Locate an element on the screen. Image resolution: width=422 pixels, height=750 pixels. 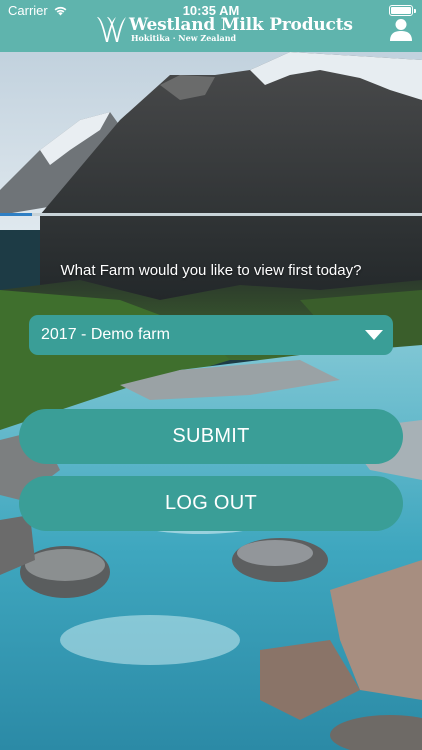
farm-select-value: 2017 - Demo farm is located at coordinates (105, 334).